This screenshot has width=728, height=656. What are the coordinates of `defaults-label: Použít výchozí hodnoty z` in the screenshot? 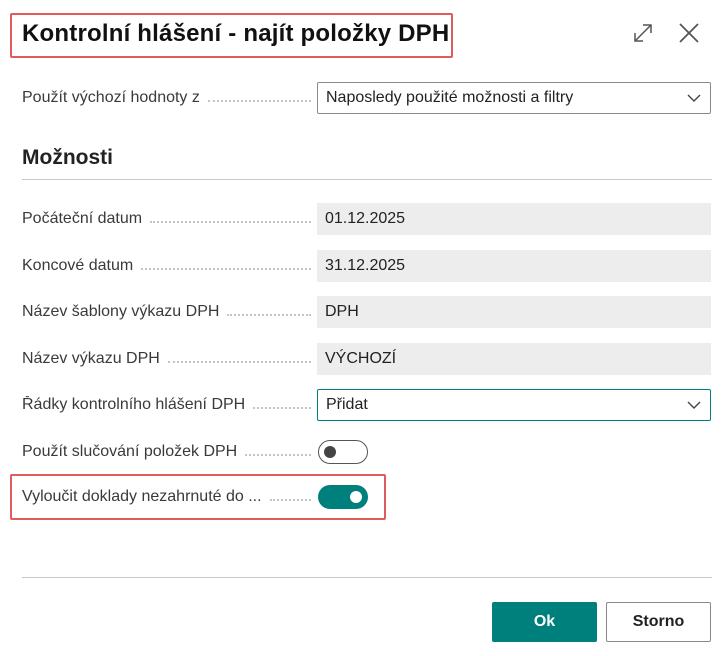 It's located at (169, 98).